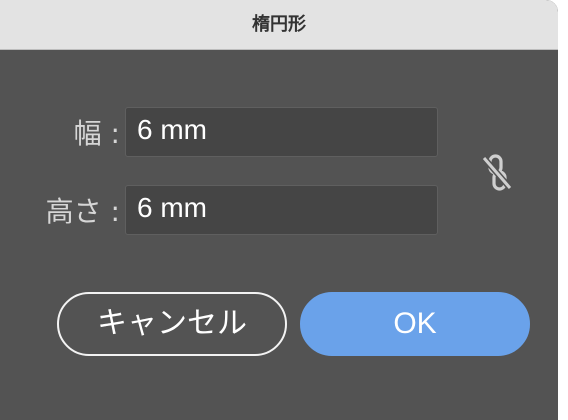 The image size is (568, 420). What do you see at coordinates (497, 173) in the screenshot?
I see `unlink-chain-icon` at bounding box center [497, 173].